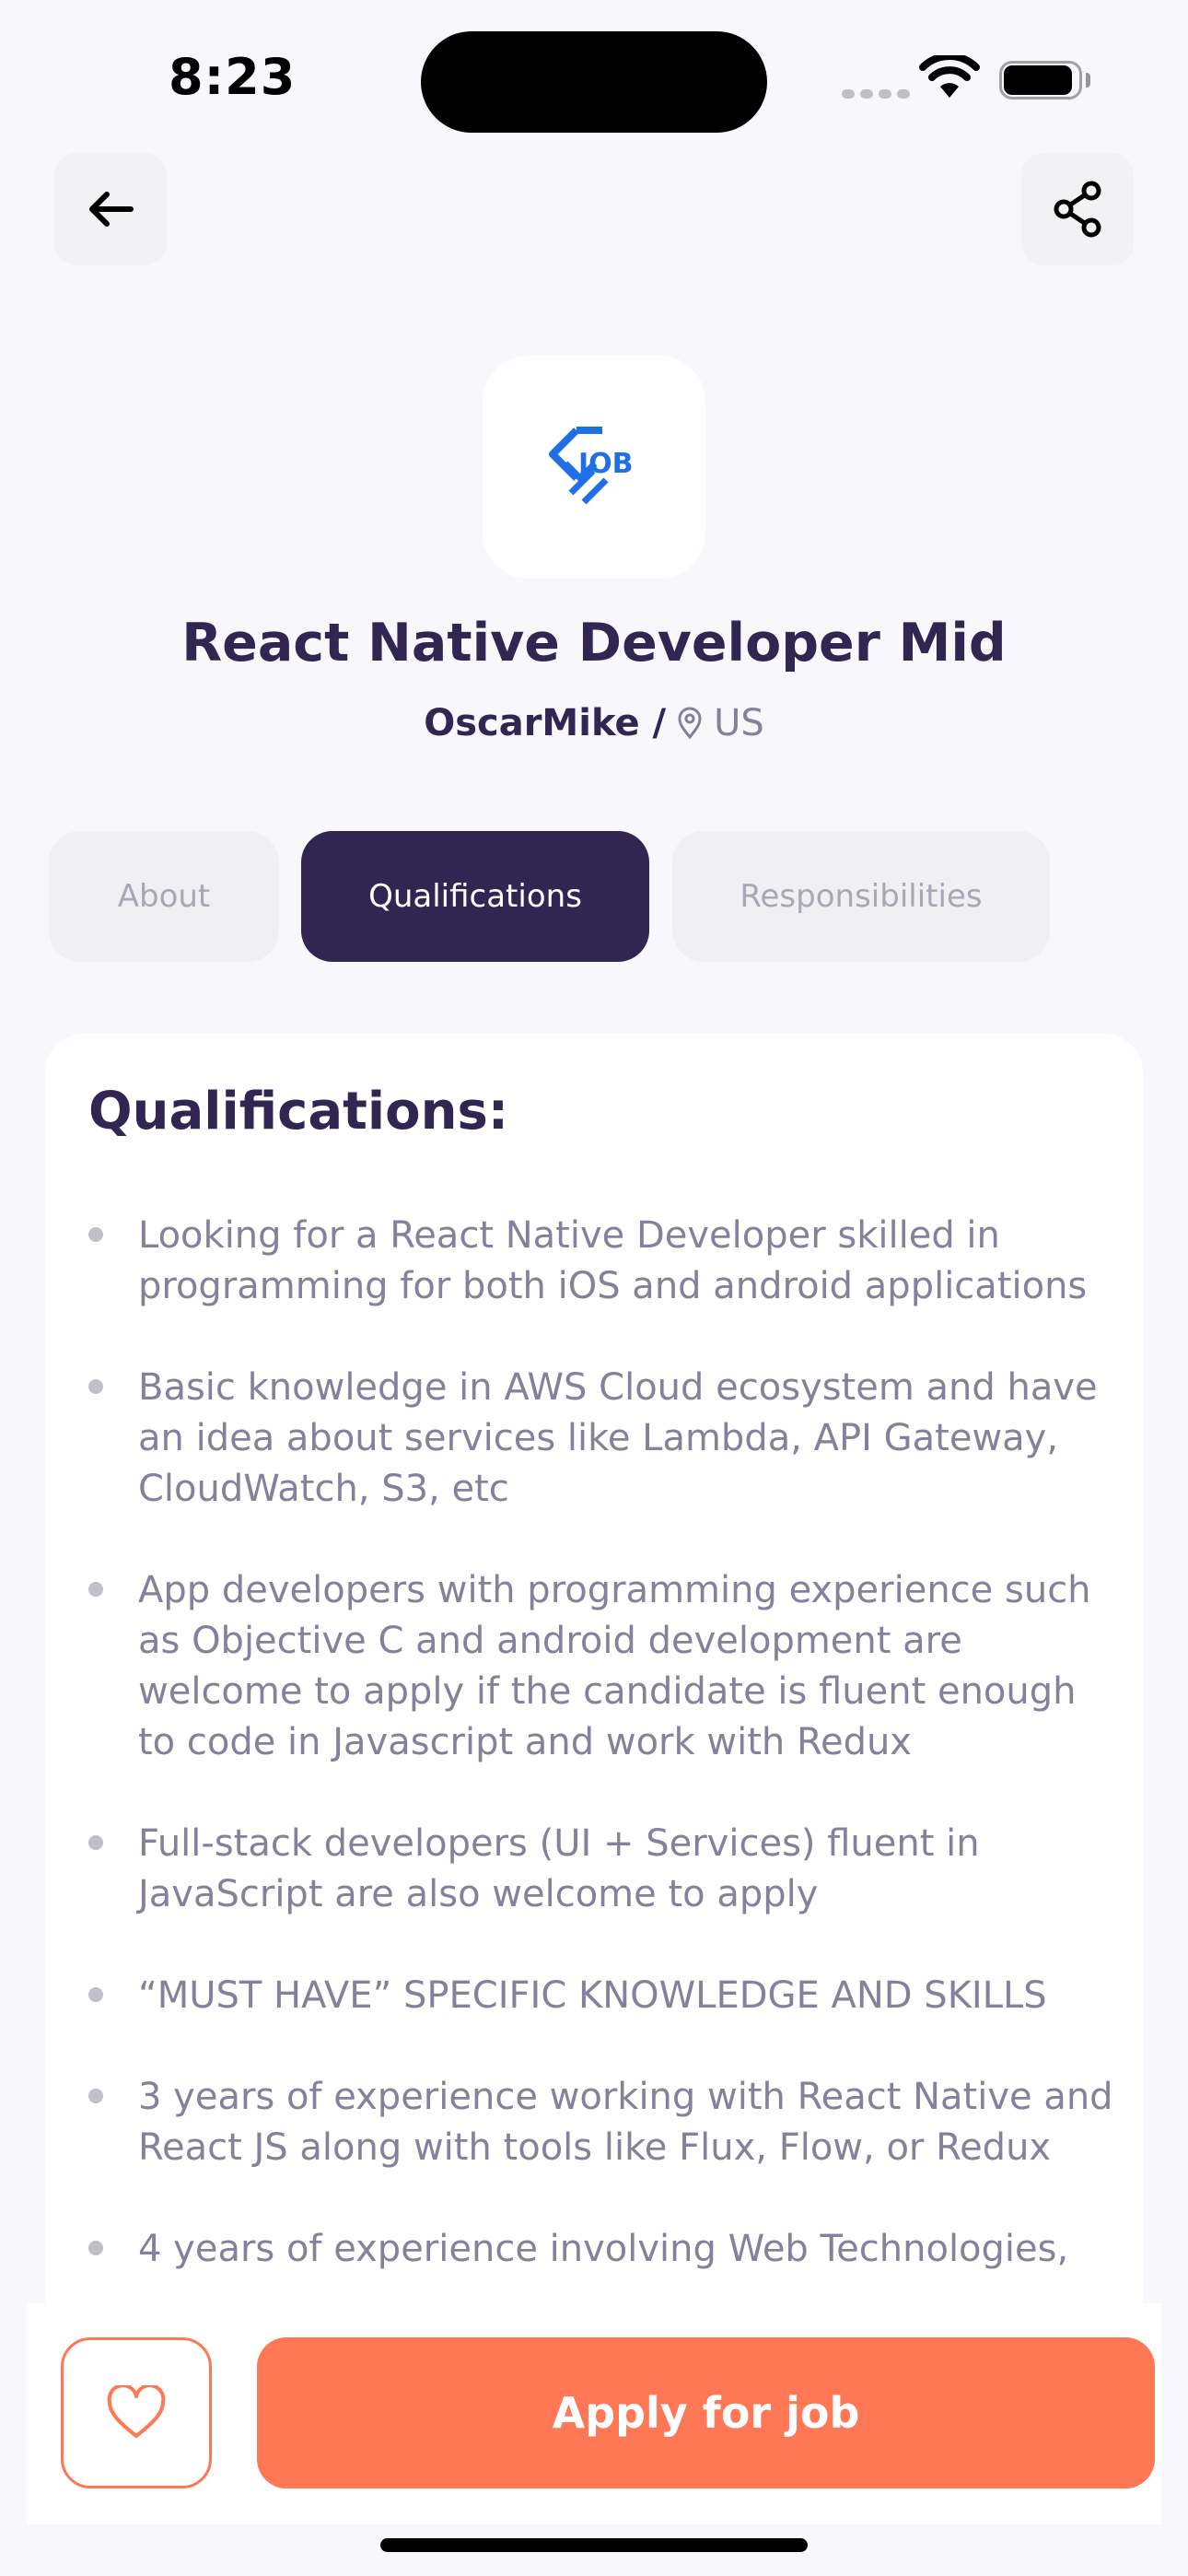 This screenshot has height=2576, width=1188. I want to click on tab-responsibilities: Responsibilities, so click(861, 896).